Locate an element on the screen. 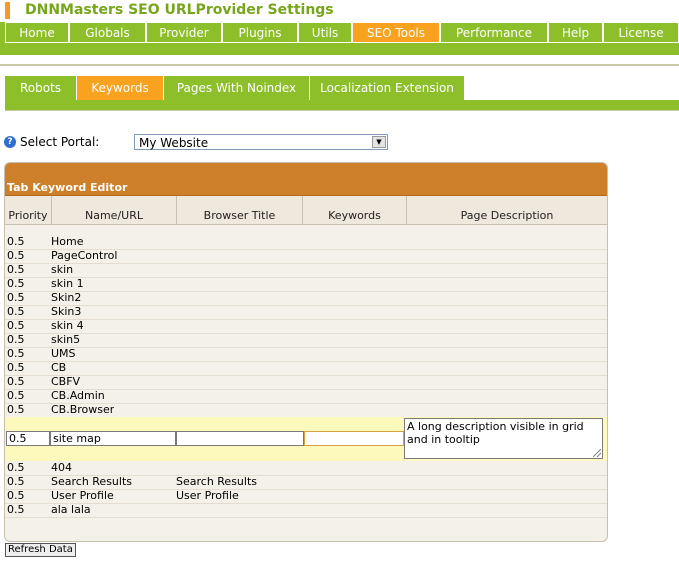  cell-name-url: CBFV is located at coordinates (66, 381).